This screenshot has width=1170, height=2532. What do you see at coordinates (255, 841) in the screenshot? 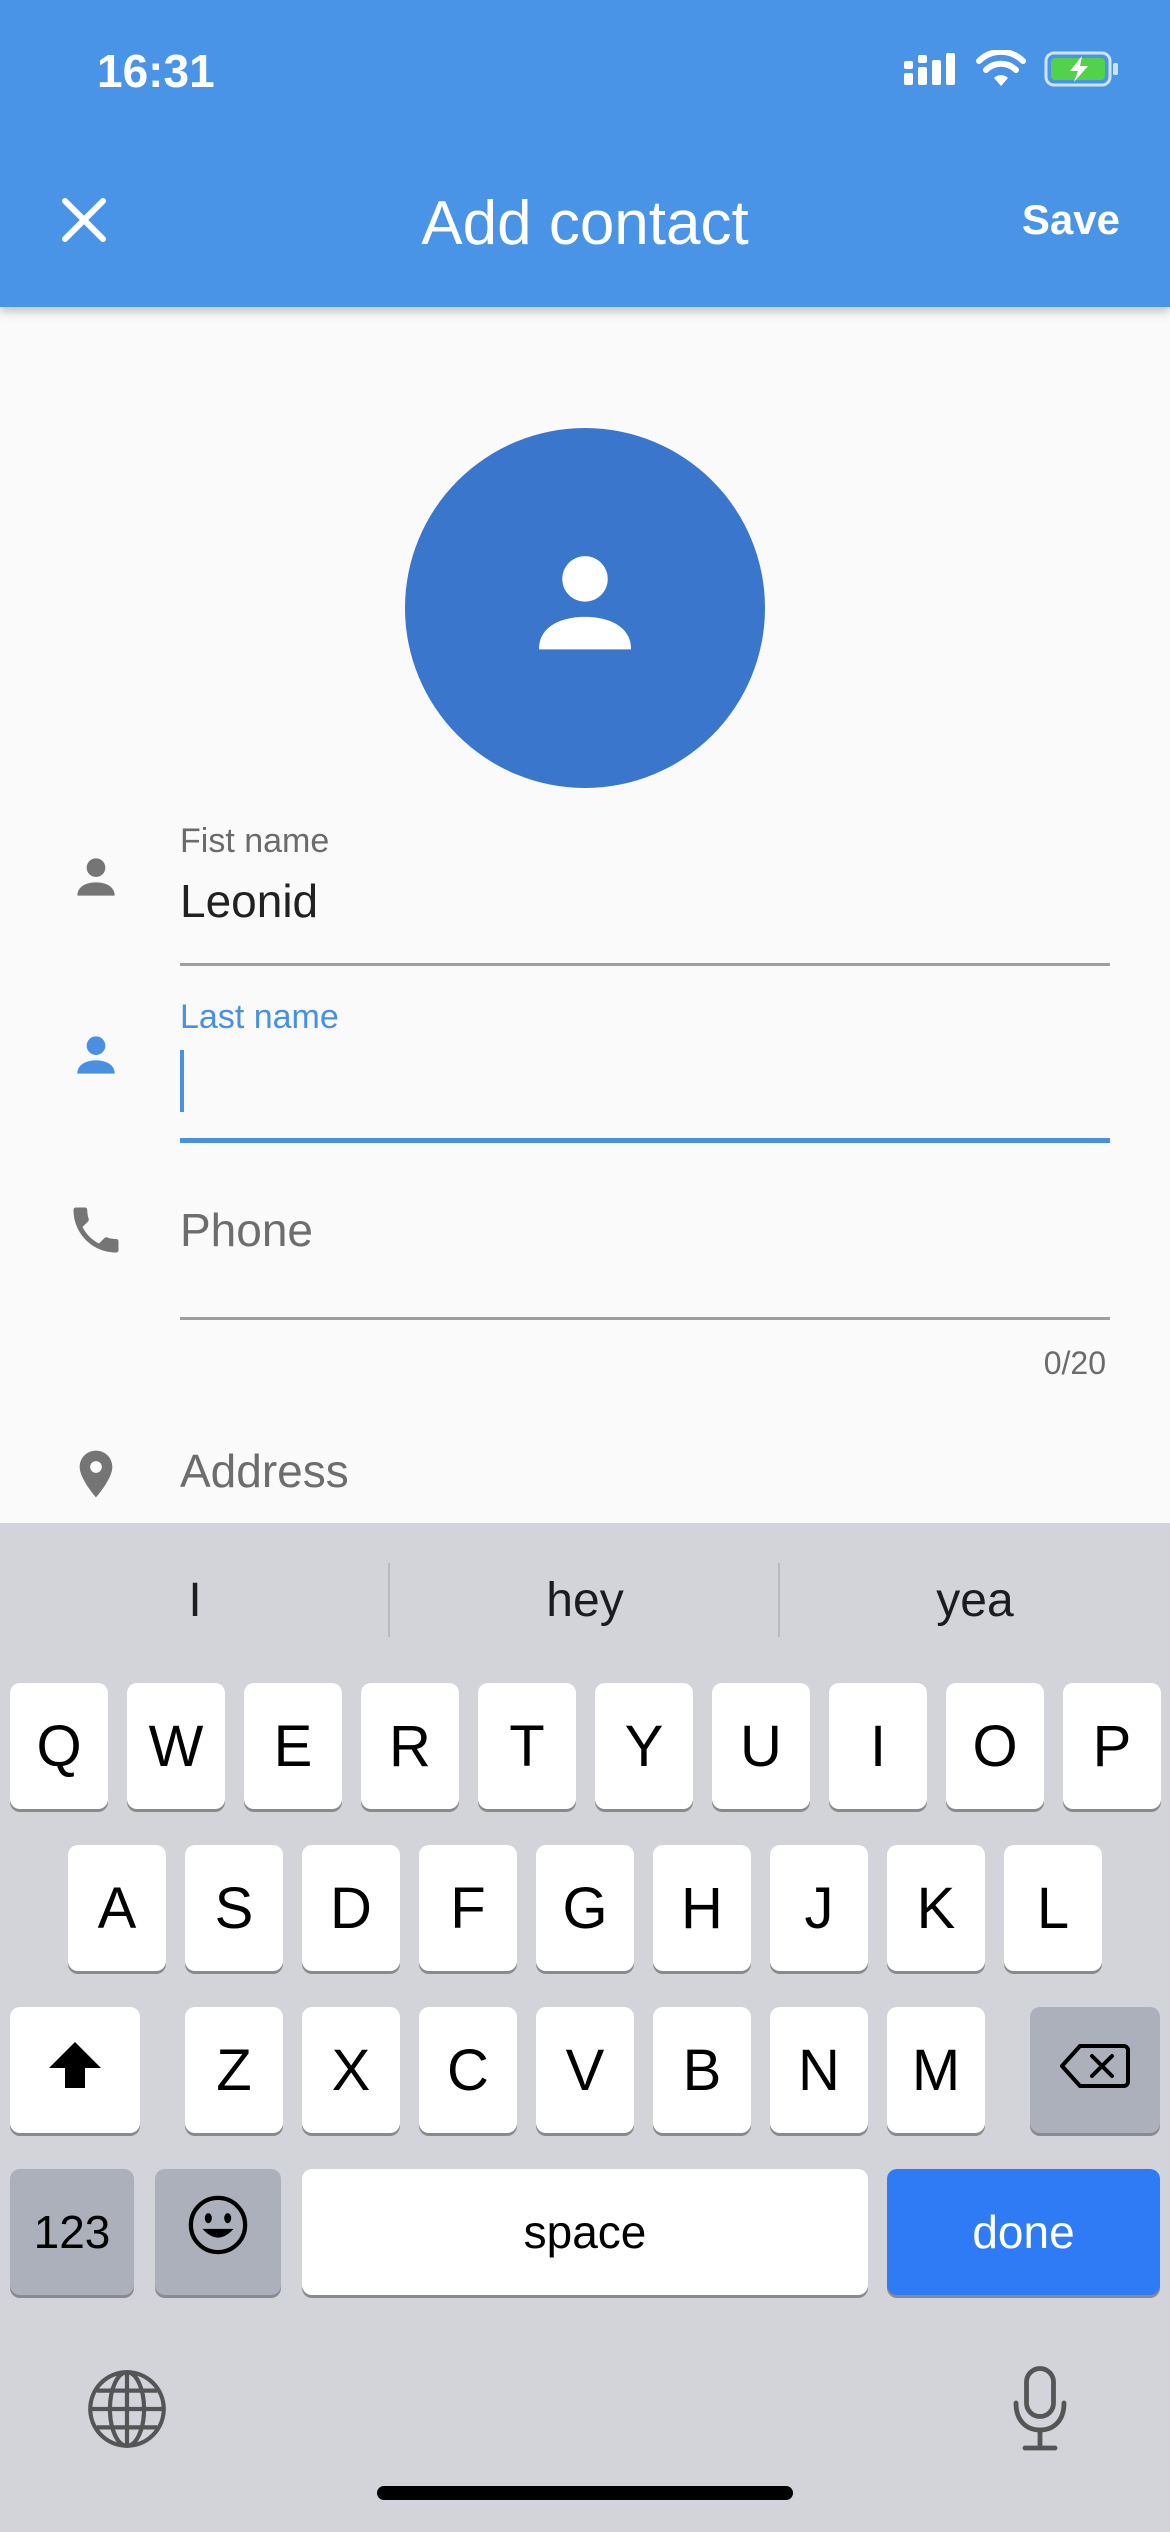
I see `first-name-label: Fist name` at bounding box center [255, 841].